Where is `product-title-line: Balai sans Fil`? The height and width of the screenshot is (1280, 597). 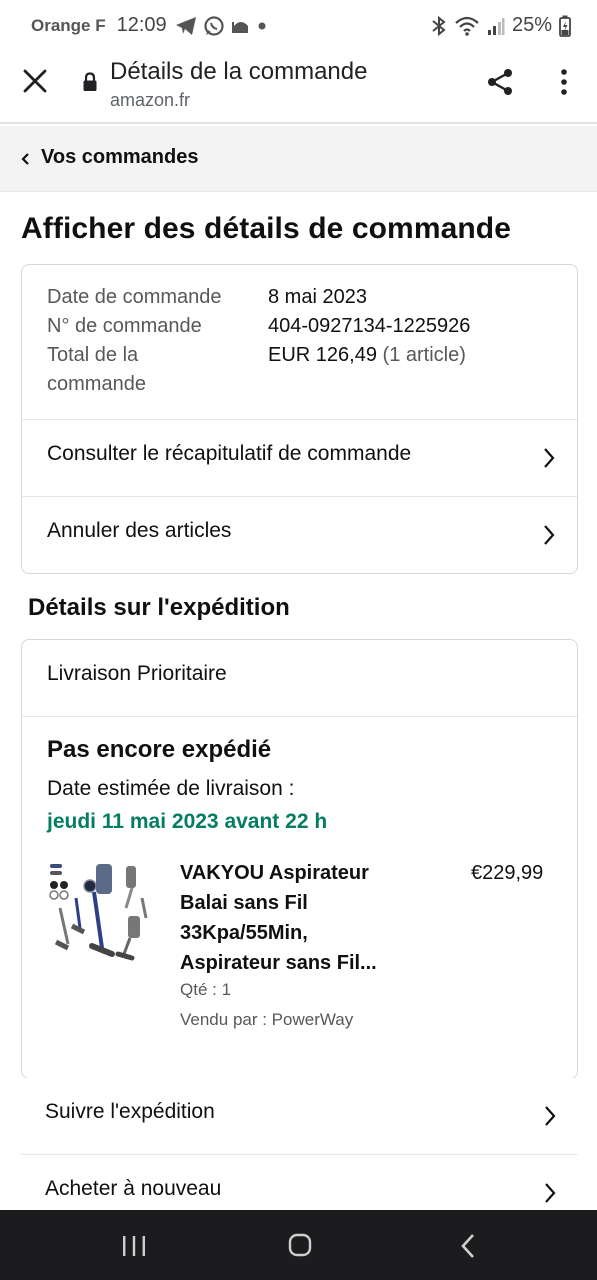
product-title-line: Balai sans Fil is located at coordinates (300, 903).